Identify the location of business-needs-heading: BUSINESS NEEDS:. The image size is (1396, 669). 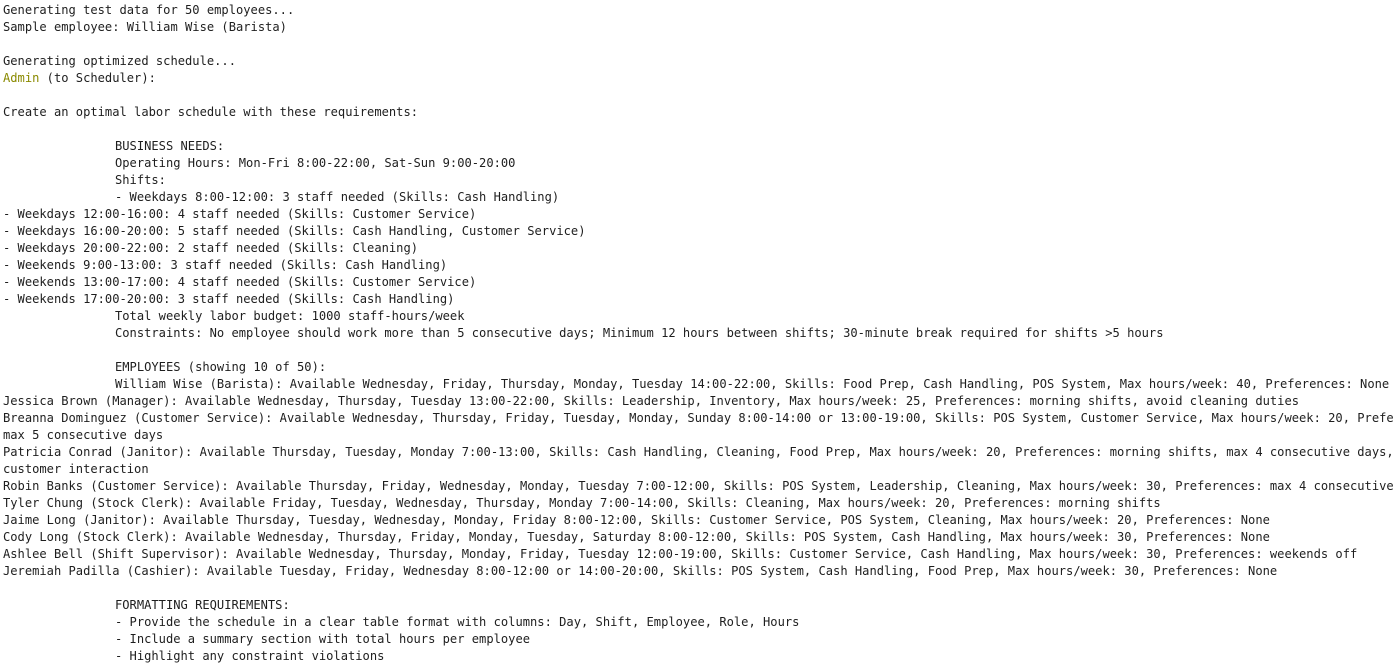
(170, 146).